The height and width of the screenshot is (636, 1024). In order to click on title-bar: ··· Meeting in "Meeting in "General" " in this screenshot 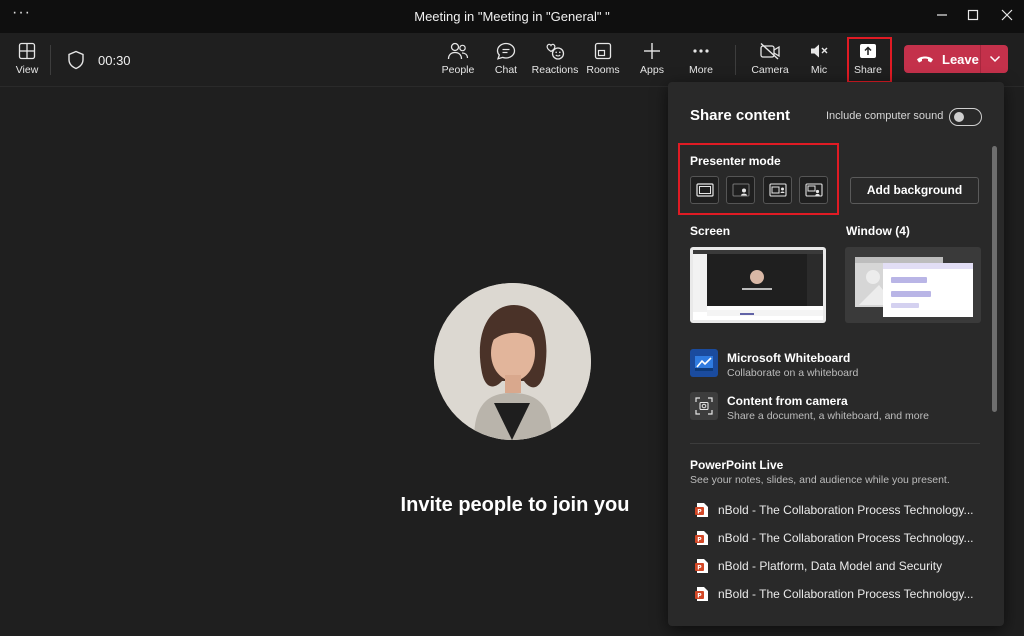, I will do `click(512, 16)`.